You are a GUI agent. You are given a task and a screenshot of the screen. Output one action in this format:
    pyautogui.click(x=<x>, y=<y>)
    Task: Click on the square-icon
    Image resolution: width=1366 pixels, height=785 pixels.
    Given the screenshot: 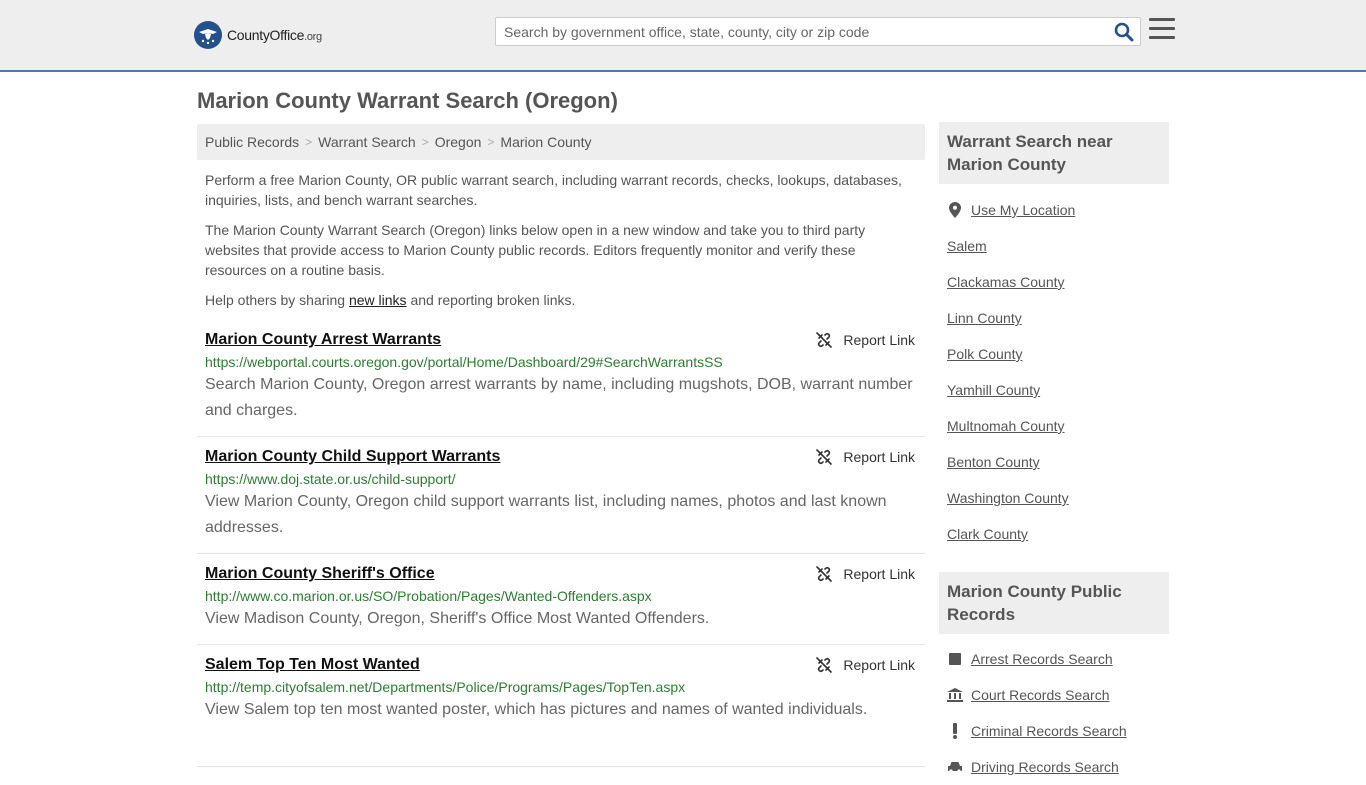 What is the action you would take?
    pyautogui.click(x=955, y=659)
    